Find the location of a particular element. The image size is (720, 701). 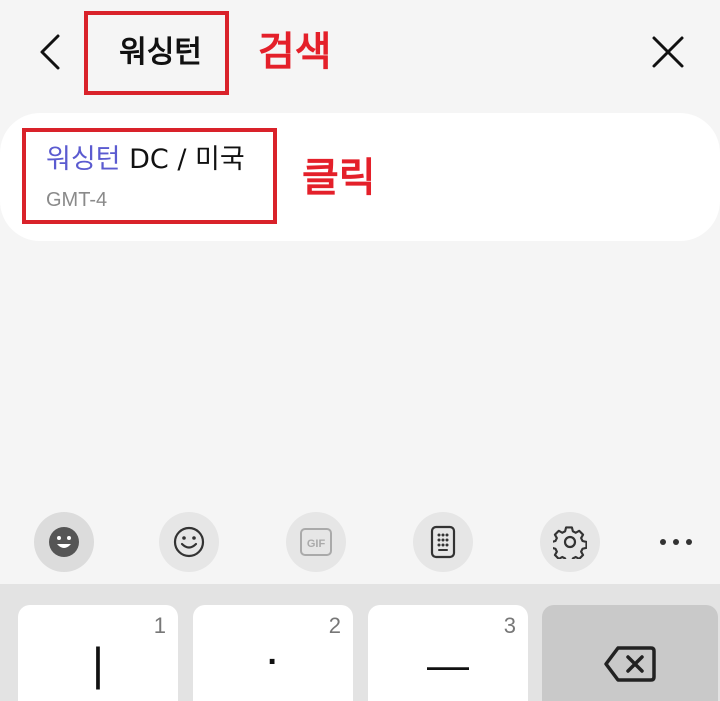

key-2: 2 · is located at coordinates (273, 653).